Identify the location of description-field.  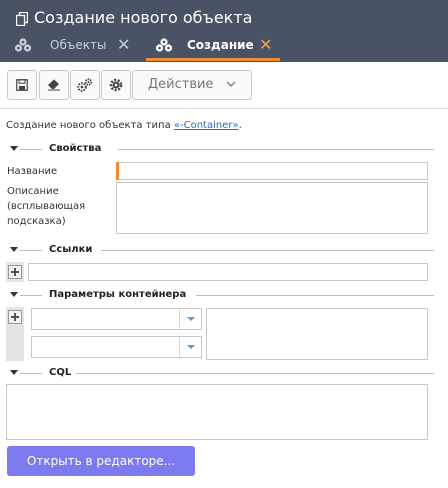
(272, 208).